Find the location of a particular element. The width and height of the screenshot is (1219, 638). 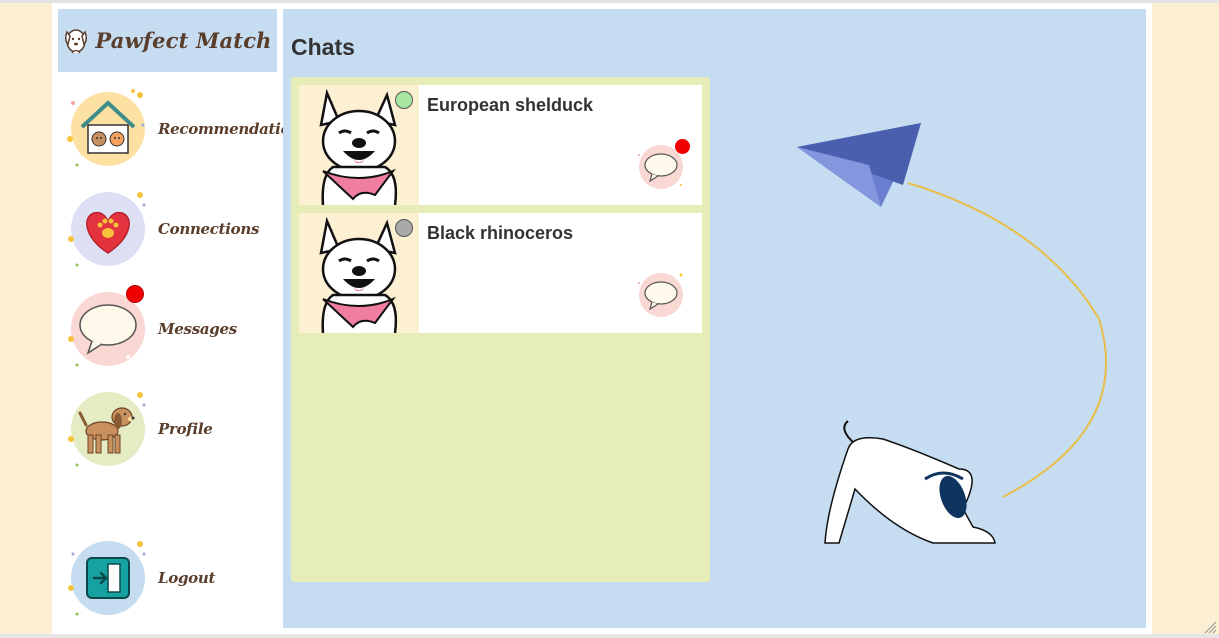

speech-bubble-icon is located at coordinates (107, 328).